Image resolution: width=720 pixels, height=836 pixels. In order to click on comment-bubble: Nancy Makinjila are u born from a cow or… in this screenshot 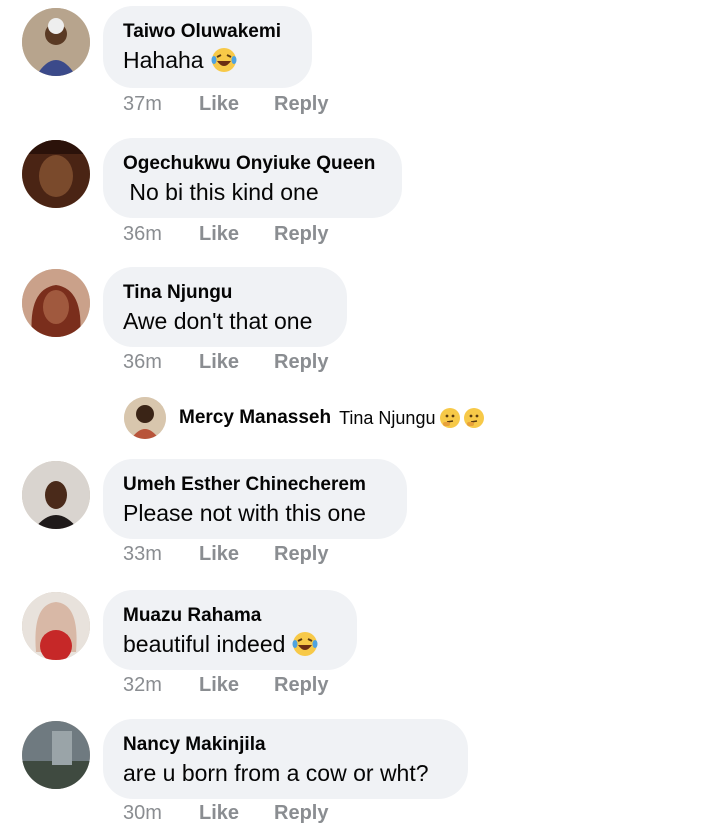, I will do `click(285, 759)`.